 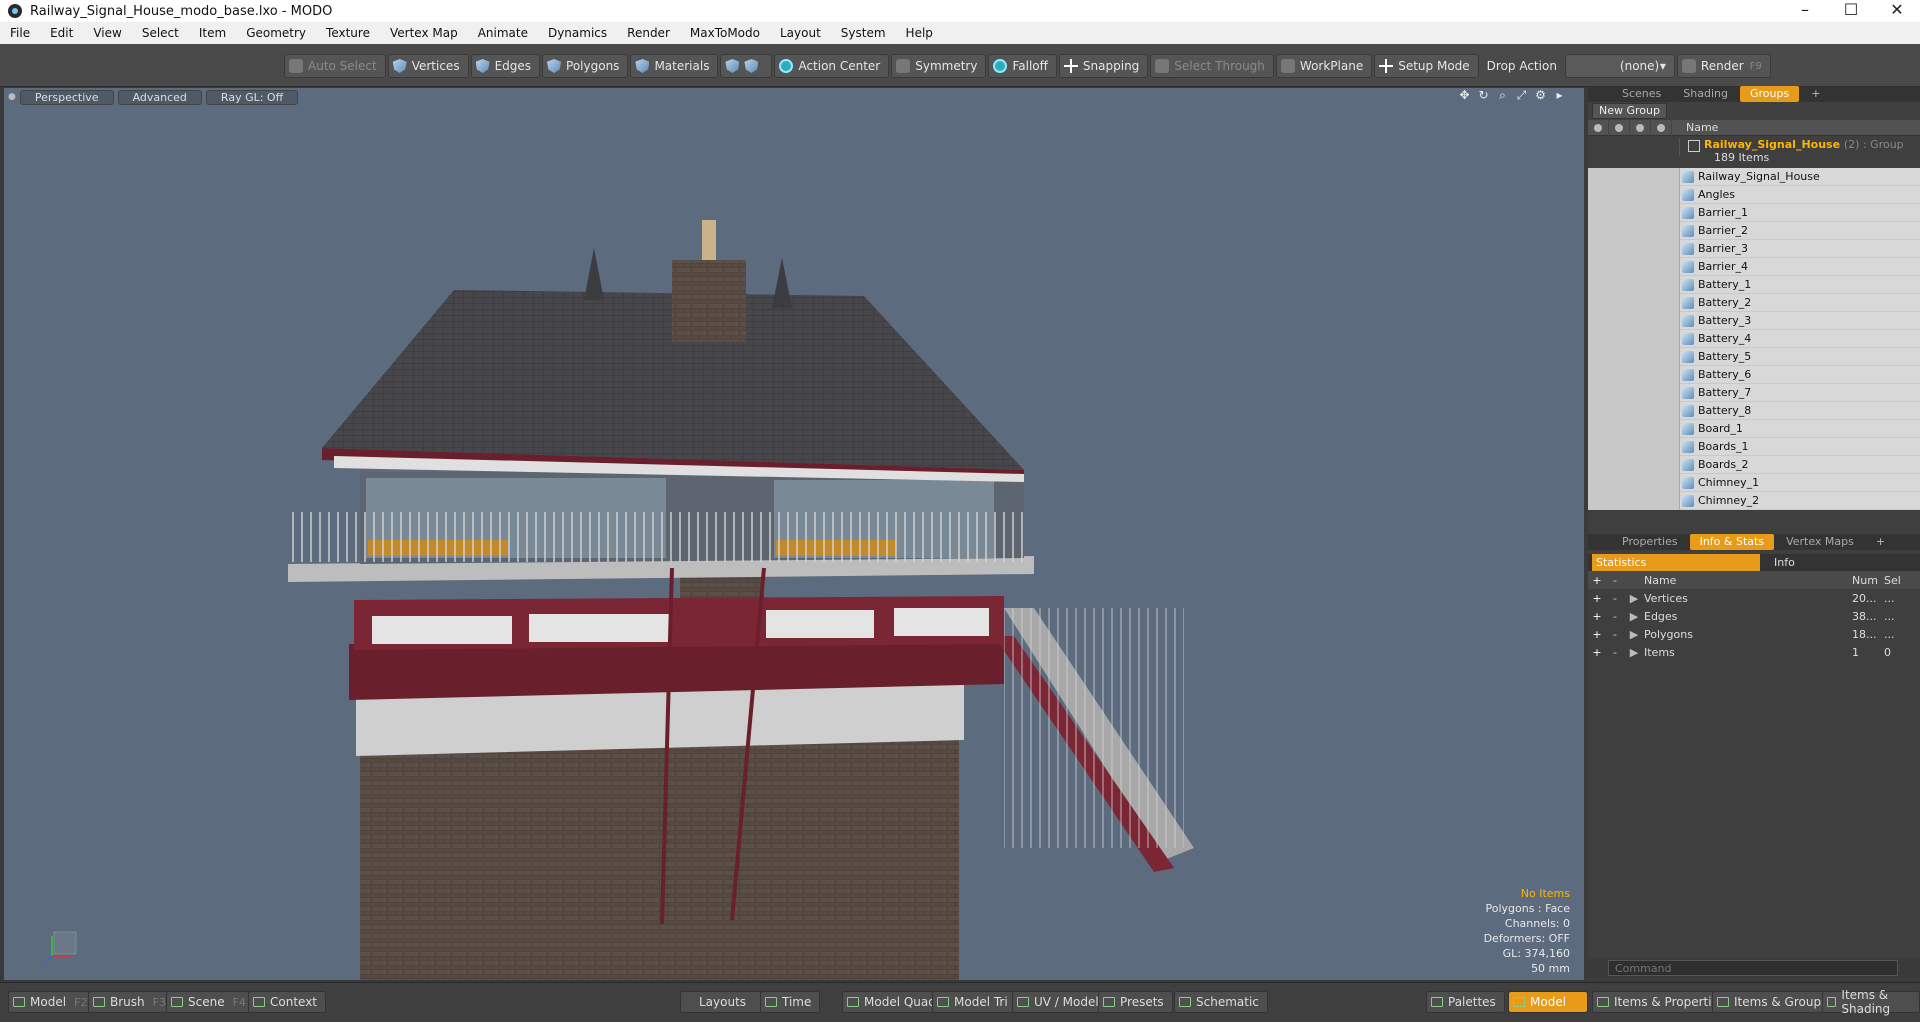 I want to click on palettes-button: Palettes, so click(x=1465, y=1002).